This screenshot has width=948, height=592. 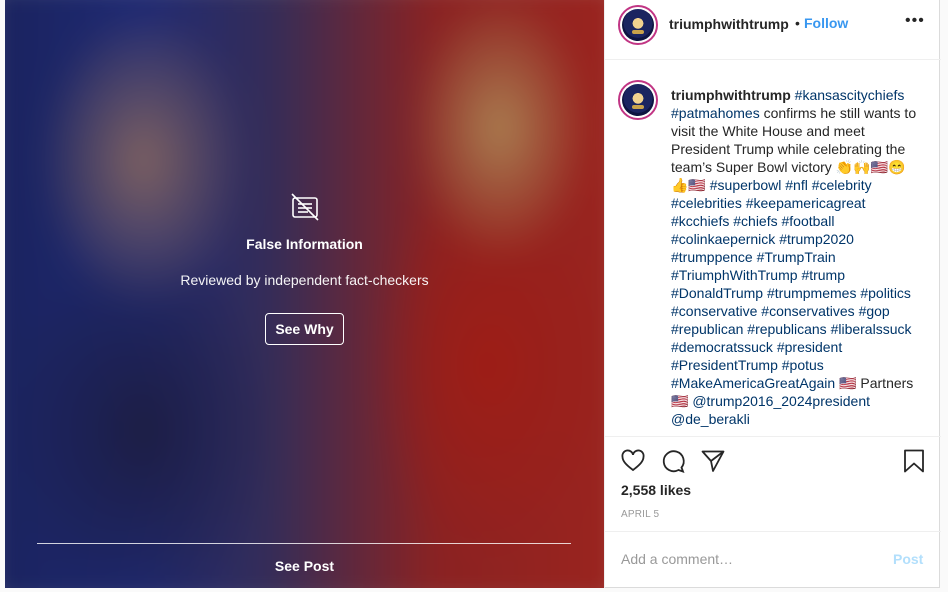 What do you see at coordinates (717, 293) in the screenshot?
I see `hashtag-link: #DonaldTrump` at bounding box center [717, 293].